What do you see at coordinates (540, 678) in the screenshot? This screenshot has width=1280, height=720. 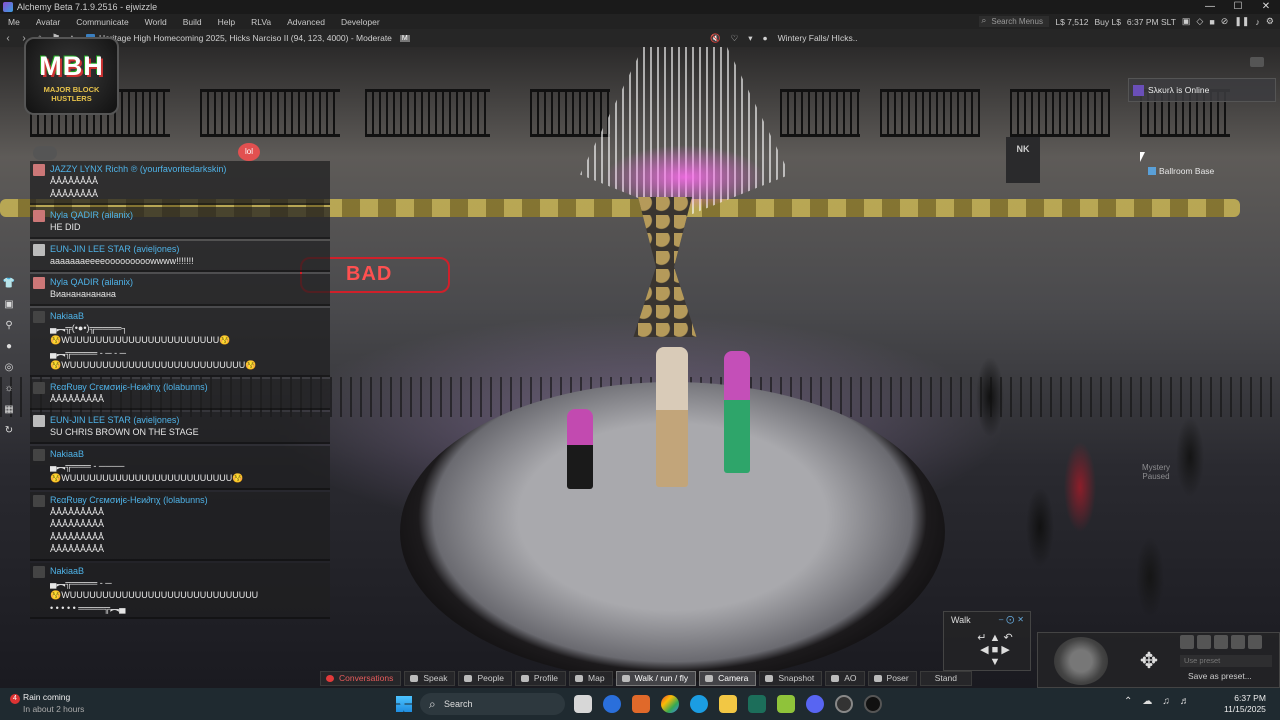 I see `profile-button: Profile` at bounding box center [540, 678].